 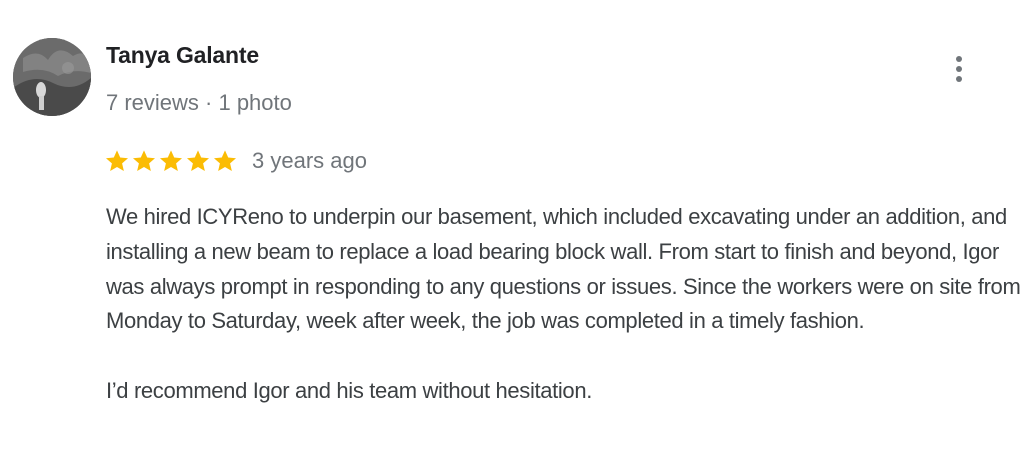 I want to click on reviewer-avatar, so click(x=52, y=77).